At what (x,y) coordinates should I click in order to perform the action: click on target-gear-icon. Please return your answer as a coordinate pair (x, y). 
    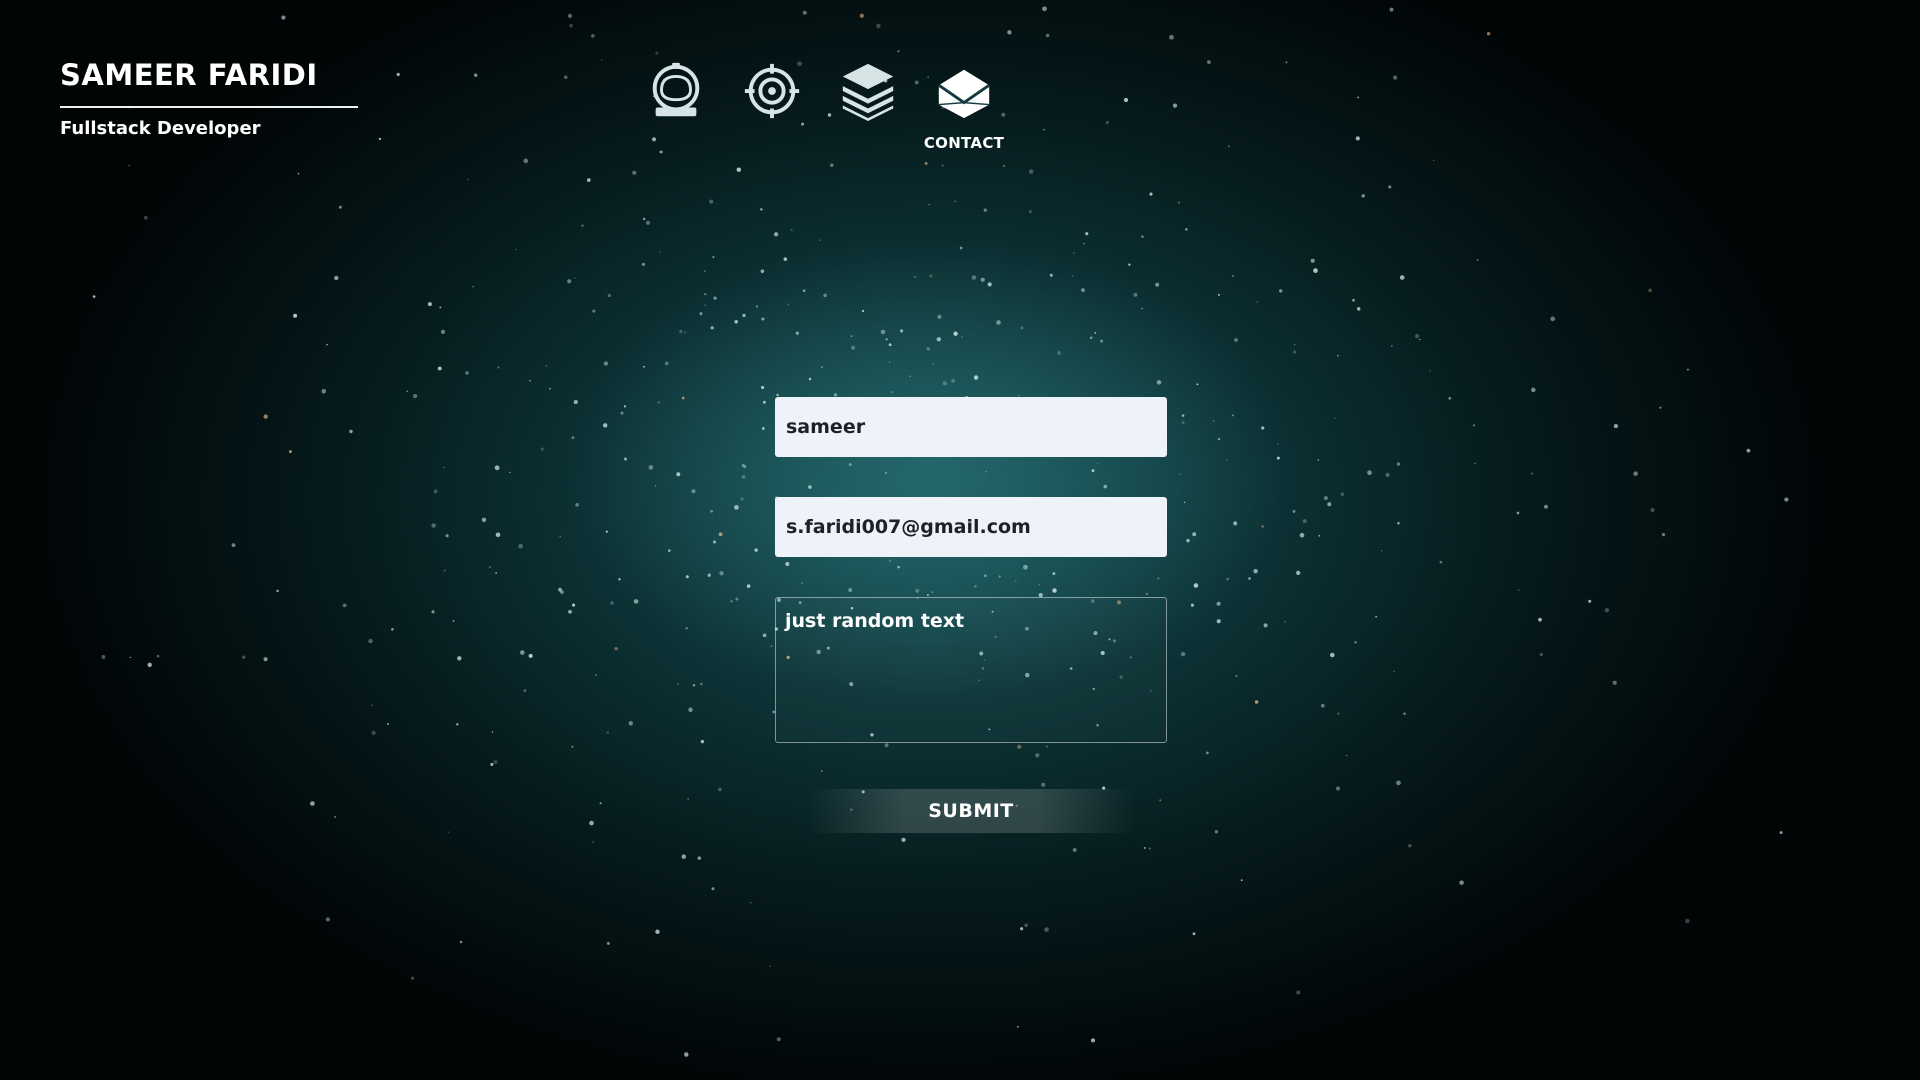
    Looking at the image, I should click on (772, 91).